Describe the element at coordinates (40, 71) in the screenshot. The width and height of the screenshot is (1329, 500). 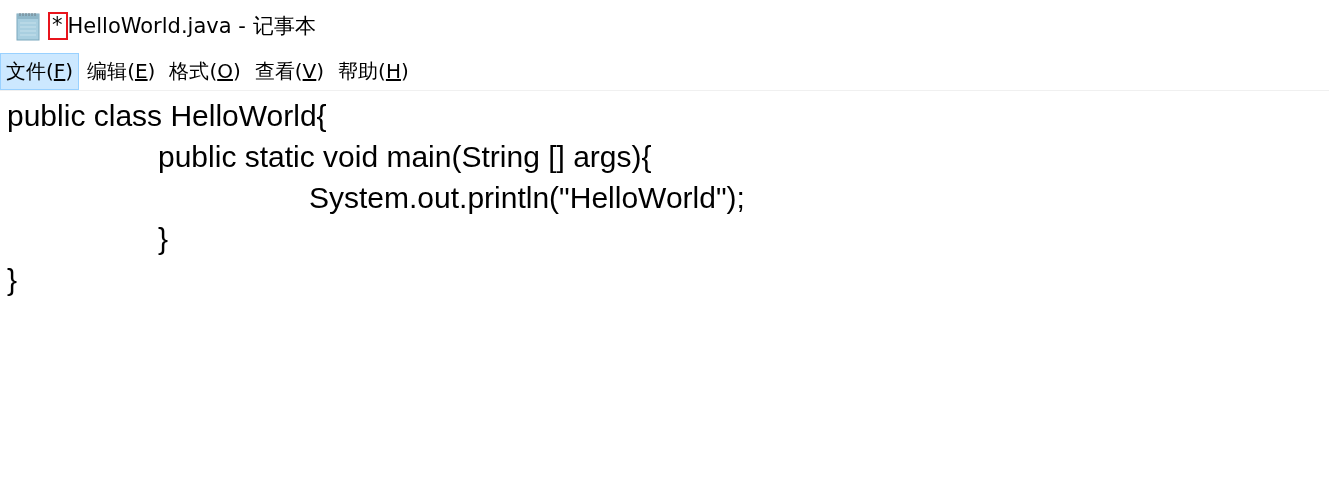
I see `menu-item: 文件(F)` at that location.